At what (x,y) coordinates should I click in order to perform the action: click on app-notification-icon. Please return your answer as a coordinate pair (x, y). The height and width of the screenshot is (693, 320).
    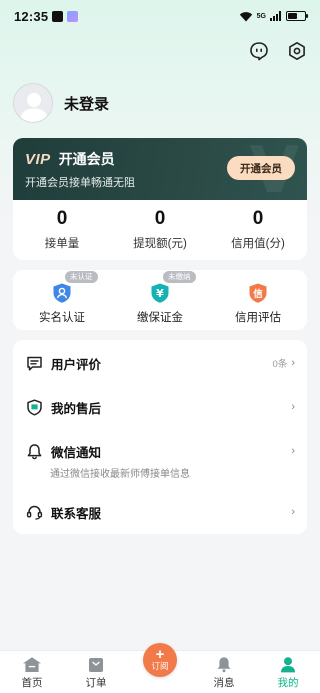
    Looking at the image, I should click on (73, 16).